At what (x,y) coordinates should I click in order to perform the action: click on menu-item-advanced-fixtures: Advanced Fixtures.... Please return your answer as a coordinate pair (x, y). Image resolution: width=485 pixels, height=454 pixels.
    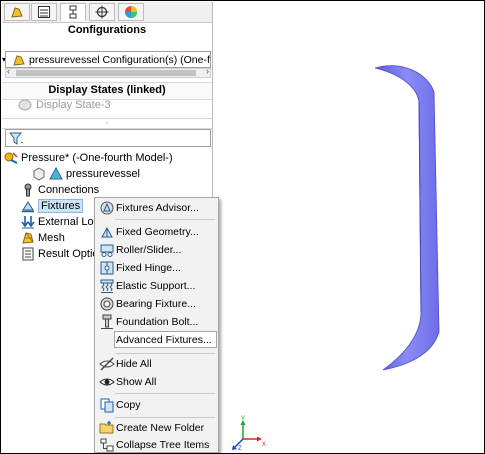
    Looking at the image, I should click on (156, 340).